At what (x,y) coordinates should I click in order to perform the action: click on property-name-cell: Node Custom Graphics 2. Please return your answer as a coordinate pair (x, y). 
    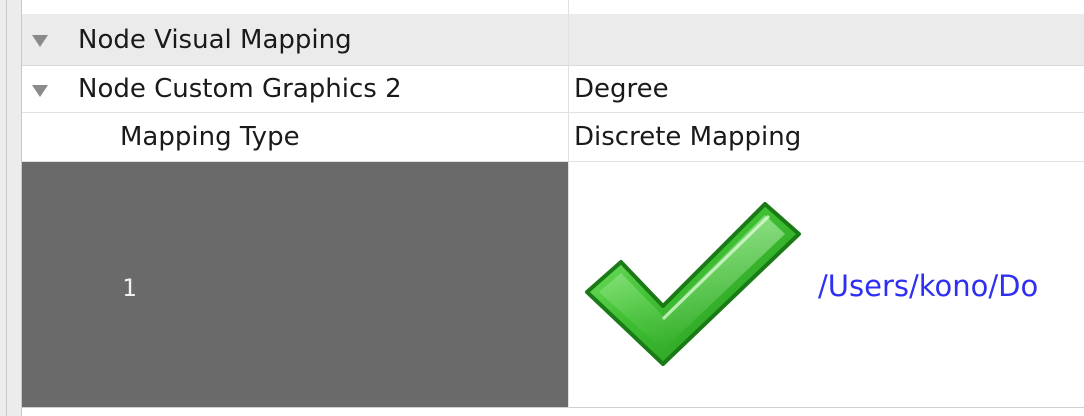
    Looking at the image, I should click on (295, 89).